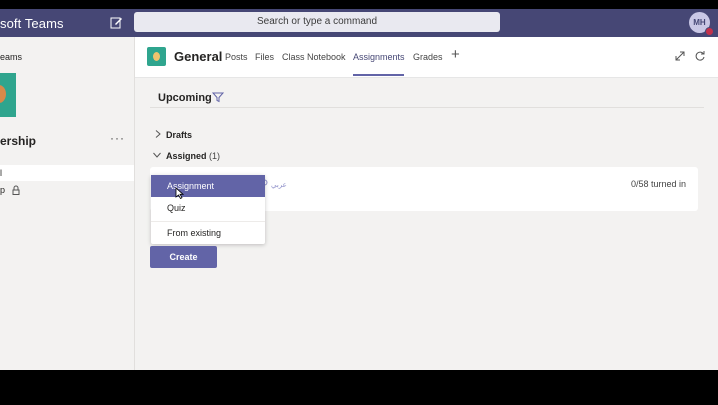  Describe the element at coordinates (186, 156) in the screenshot. I see `assigned-label: Assigned` at that location.